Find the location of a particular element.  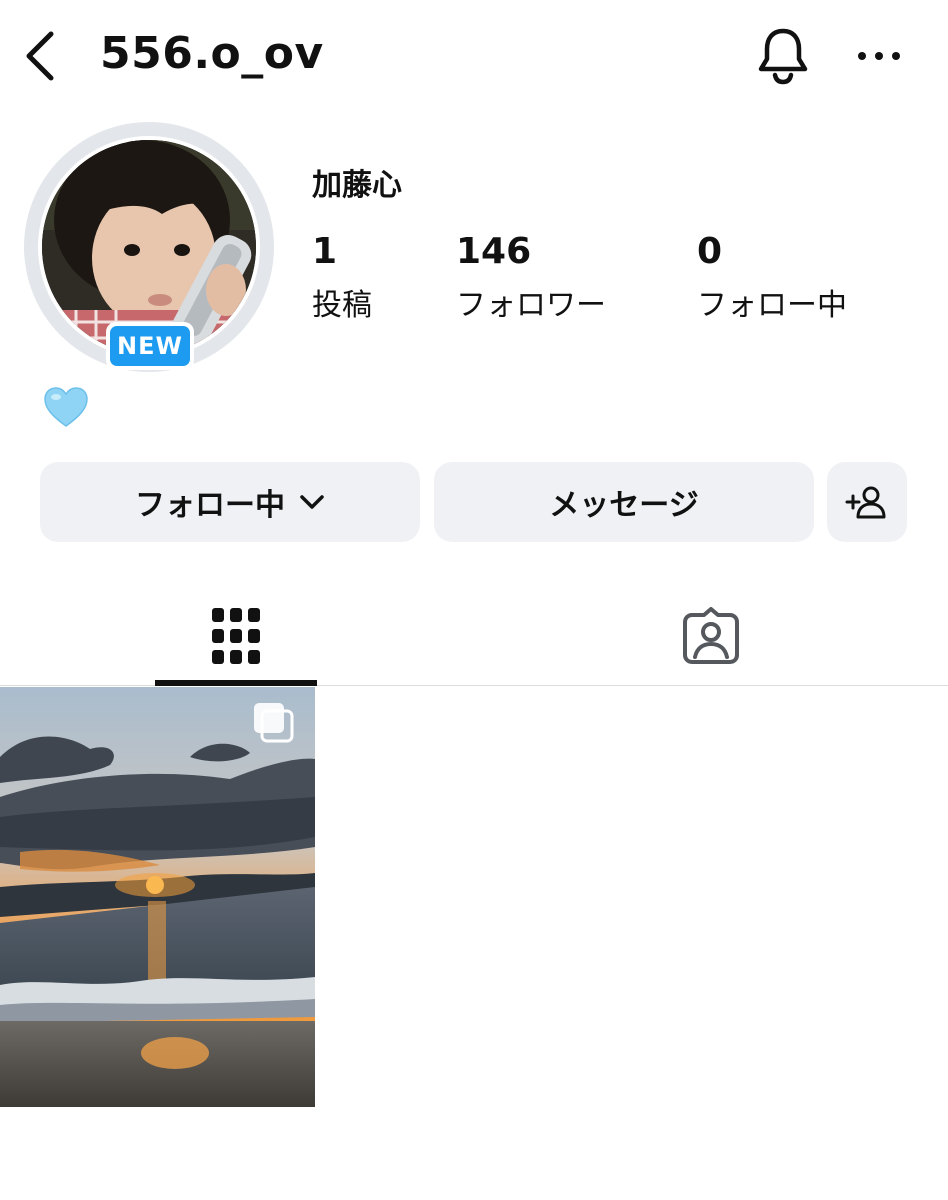

post-thumbnail is located at coordinates (157, 897).